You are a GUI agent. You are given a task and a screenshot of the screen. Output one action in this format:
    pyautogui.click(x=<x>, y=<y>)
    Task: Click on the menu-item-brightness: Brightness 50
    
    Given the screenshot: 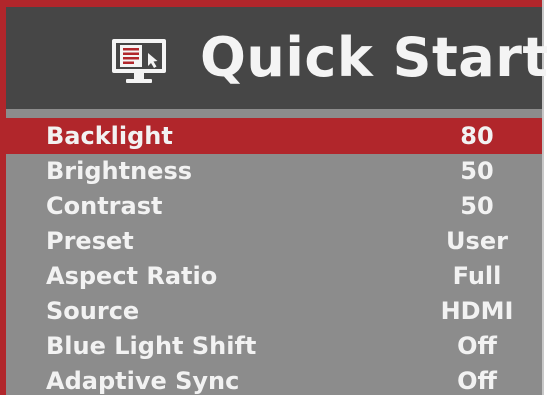 What is the action you would take?
    pyautogui.click(x=274, y=171)
    